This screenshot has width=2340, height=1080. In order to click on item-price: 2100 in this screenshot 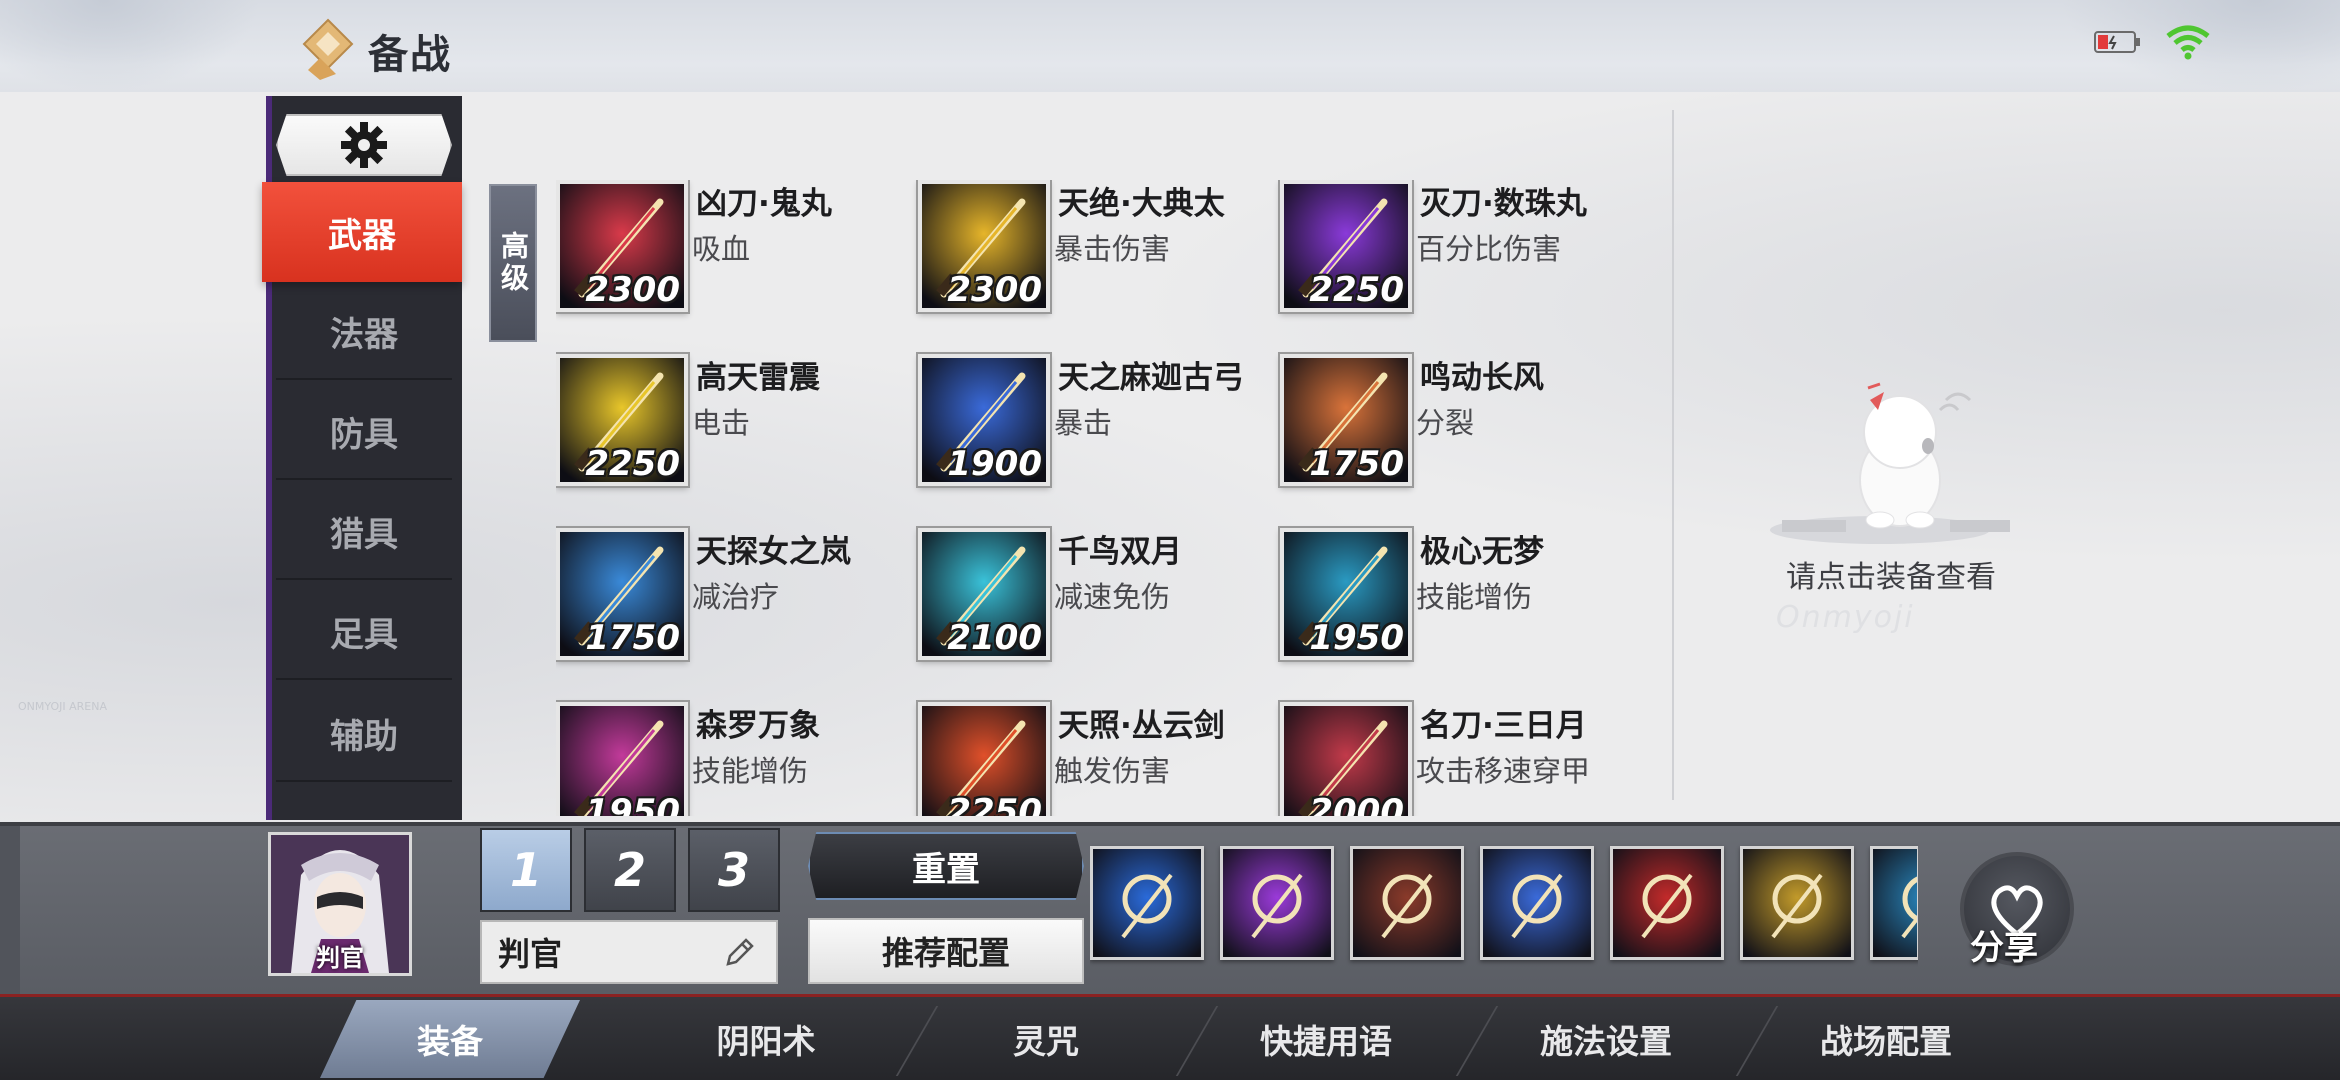, I will do `click(994, 638)`.